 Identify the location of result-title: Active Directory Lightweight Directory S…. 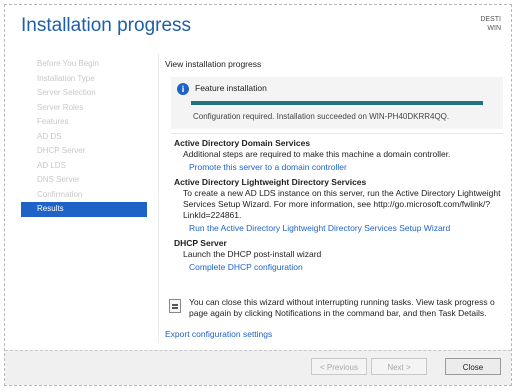
(270, 182).